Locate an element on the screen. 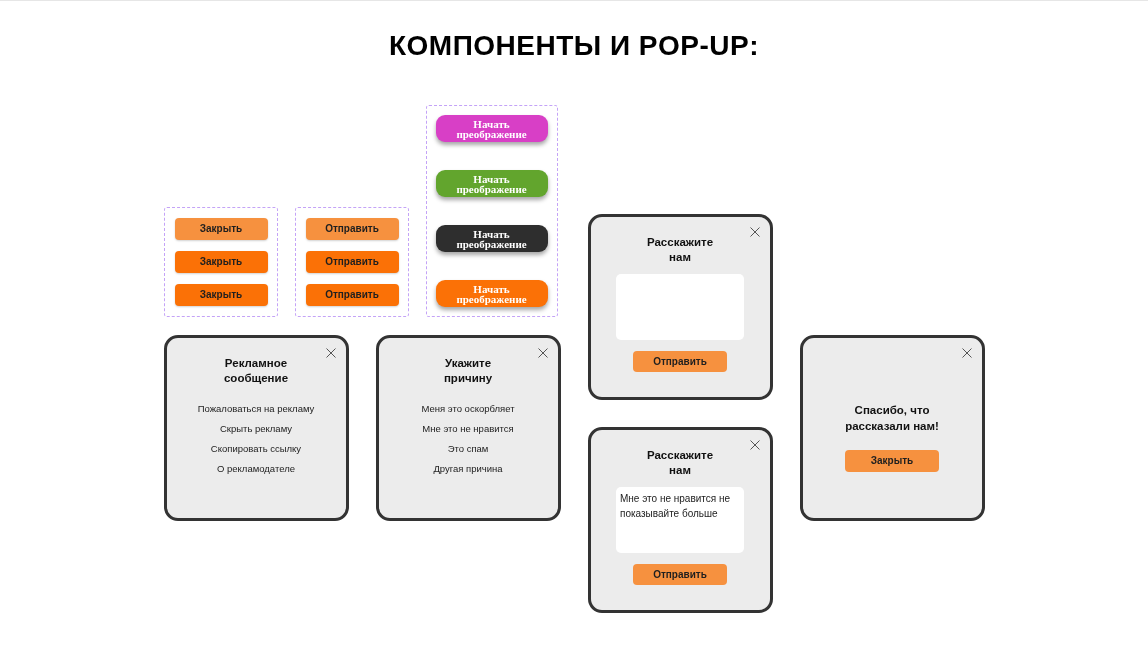 This screenshot has width=1148, height=655. menu-item: Это спам is located at coordinates (468, 449).